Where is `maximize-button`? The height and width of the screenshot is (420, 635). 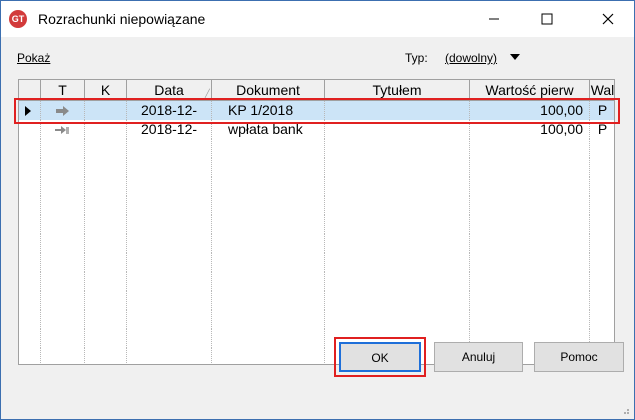
maximize-button is located at coordinates (547, 19).